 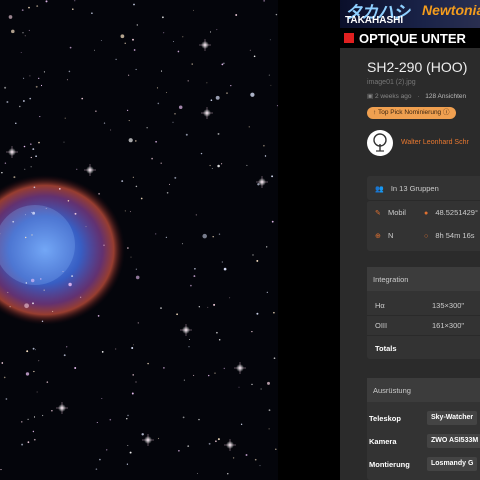 What do you see at coordinates (453, 441) in the screenshot?
I see `camera-value: ZWO ASI533M` at bounding box center [453, 441].